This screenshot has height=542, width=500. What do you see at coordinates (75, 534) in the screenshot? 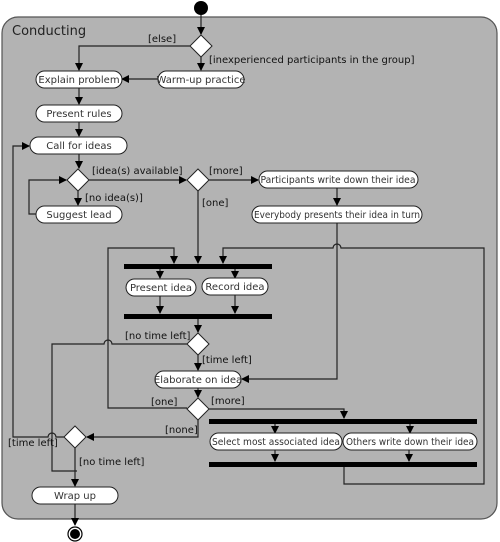
I see `final-node-inner` at bounding box center [75, 534].